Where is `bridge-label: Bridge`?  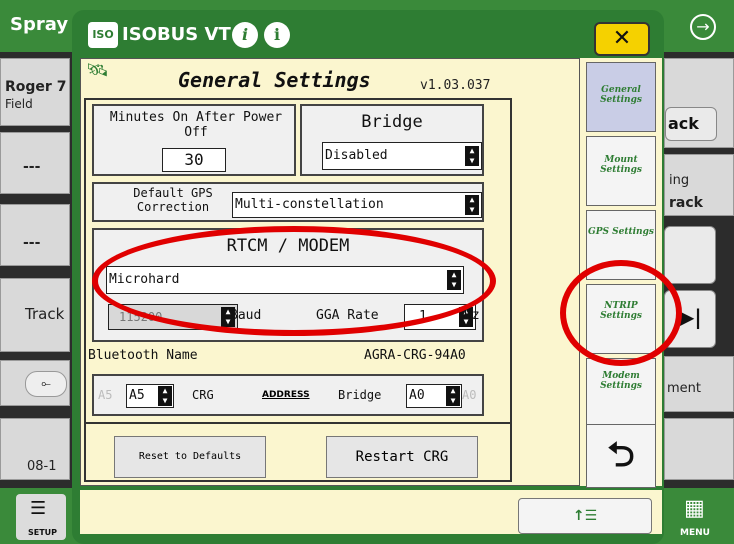 bridge-label: Bridge is located at coordinates (392, 122).